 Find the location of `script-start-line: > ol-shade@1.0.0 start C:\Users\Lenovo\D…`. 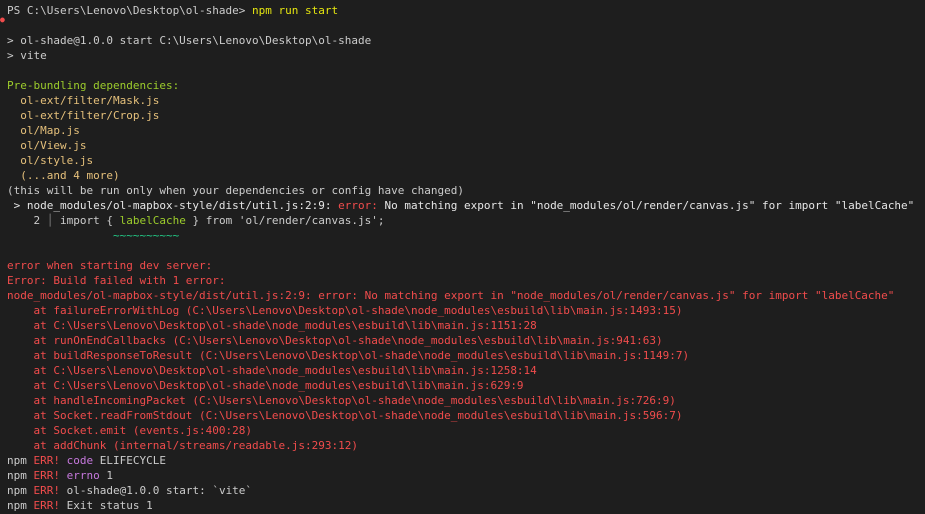

script-start-line: > ol-shade@1.0.0 start C:\Users\Lenovo\D… is located at coordinates (189, 40).